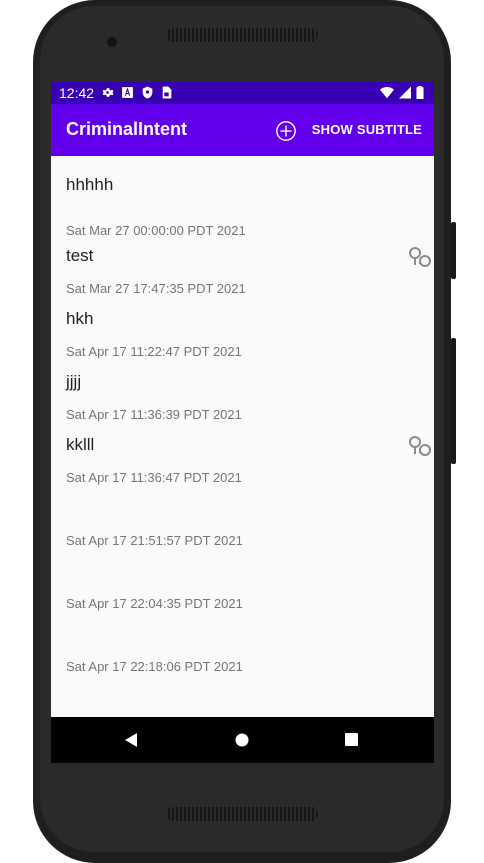 This screenshot has height=863, width=484. I want to click on top-speaker, so click(242, 35).